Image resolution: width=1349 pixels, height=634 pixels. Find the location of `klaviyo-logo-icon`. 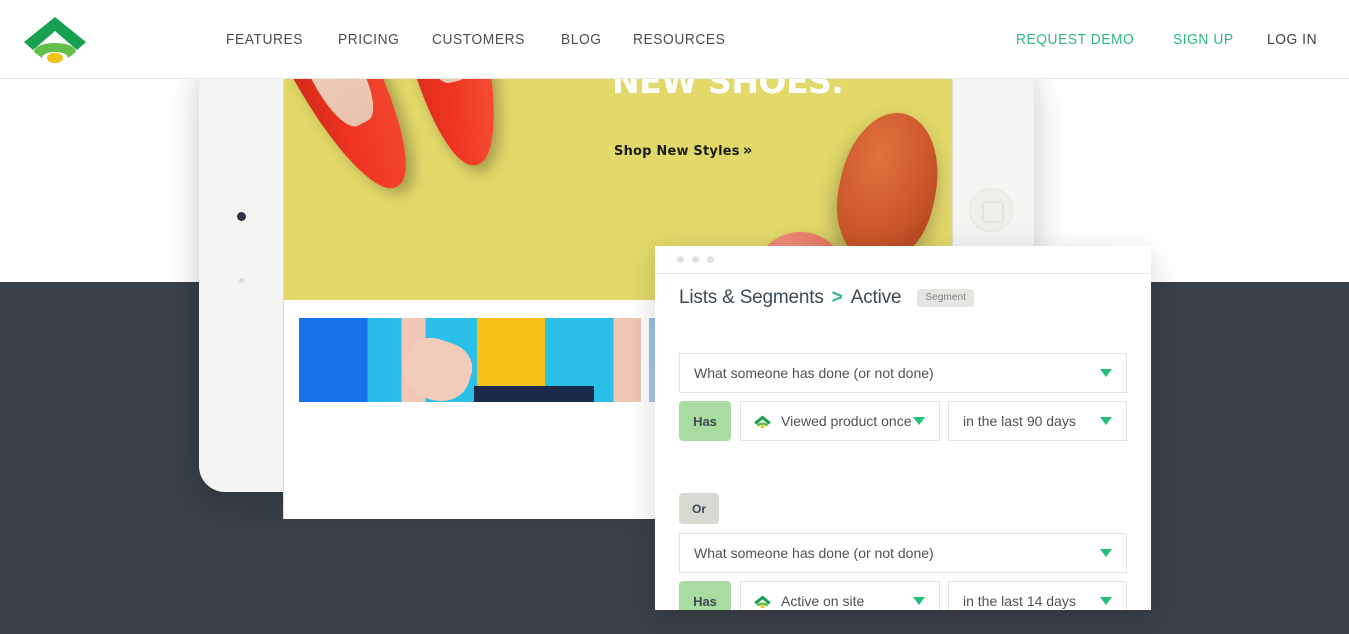

klaviyo-logo-icon is located at coordinates (55, 39).